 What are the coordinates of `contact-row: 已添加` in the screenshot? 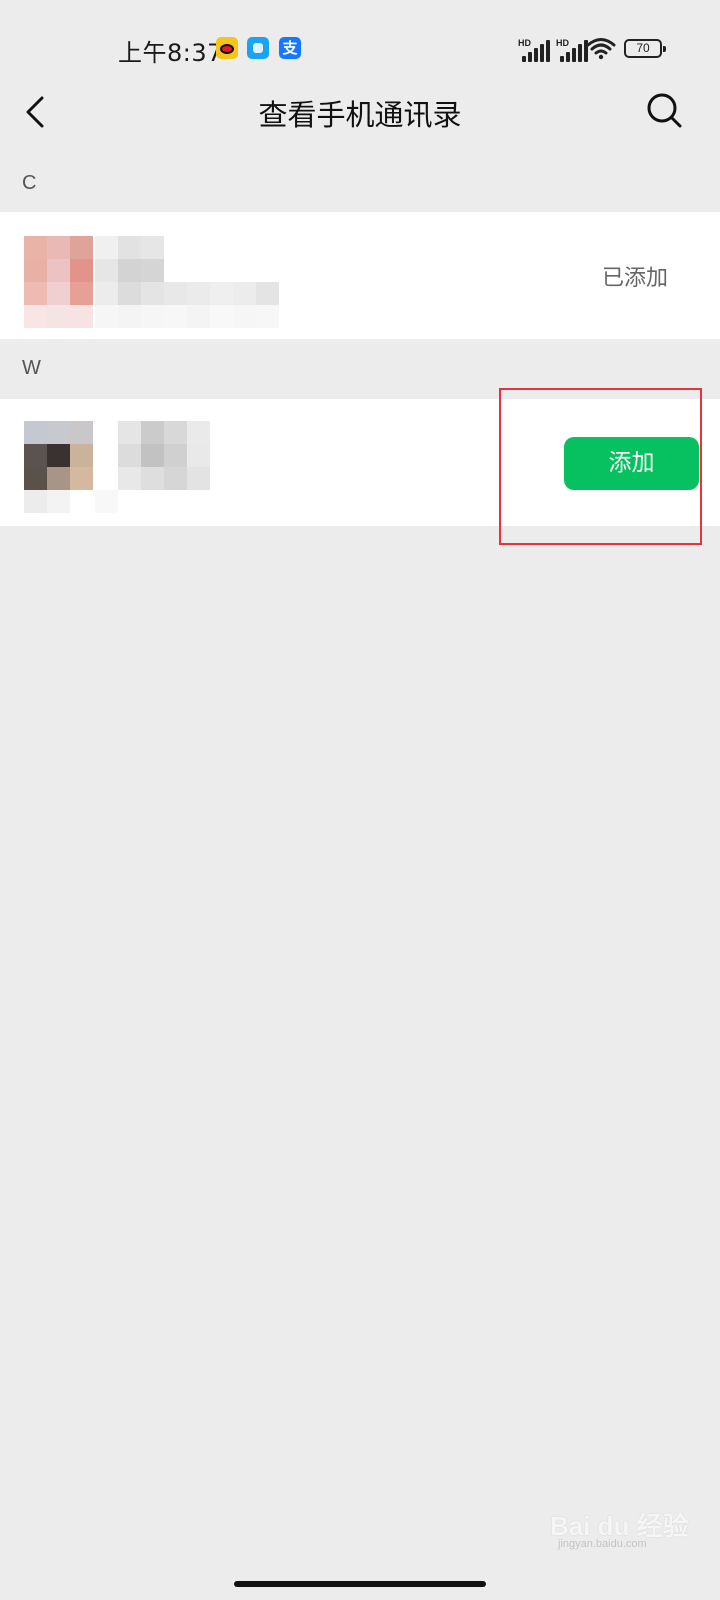 It's located at (360, 275).